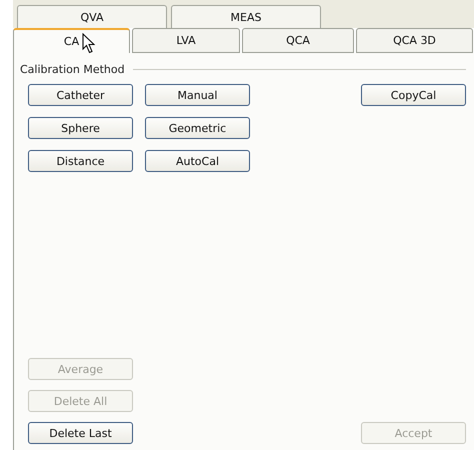  What do you see at coordinates (71, 40) in the screenshot?
I see `tab: CA` at bounding box center [71, 40].